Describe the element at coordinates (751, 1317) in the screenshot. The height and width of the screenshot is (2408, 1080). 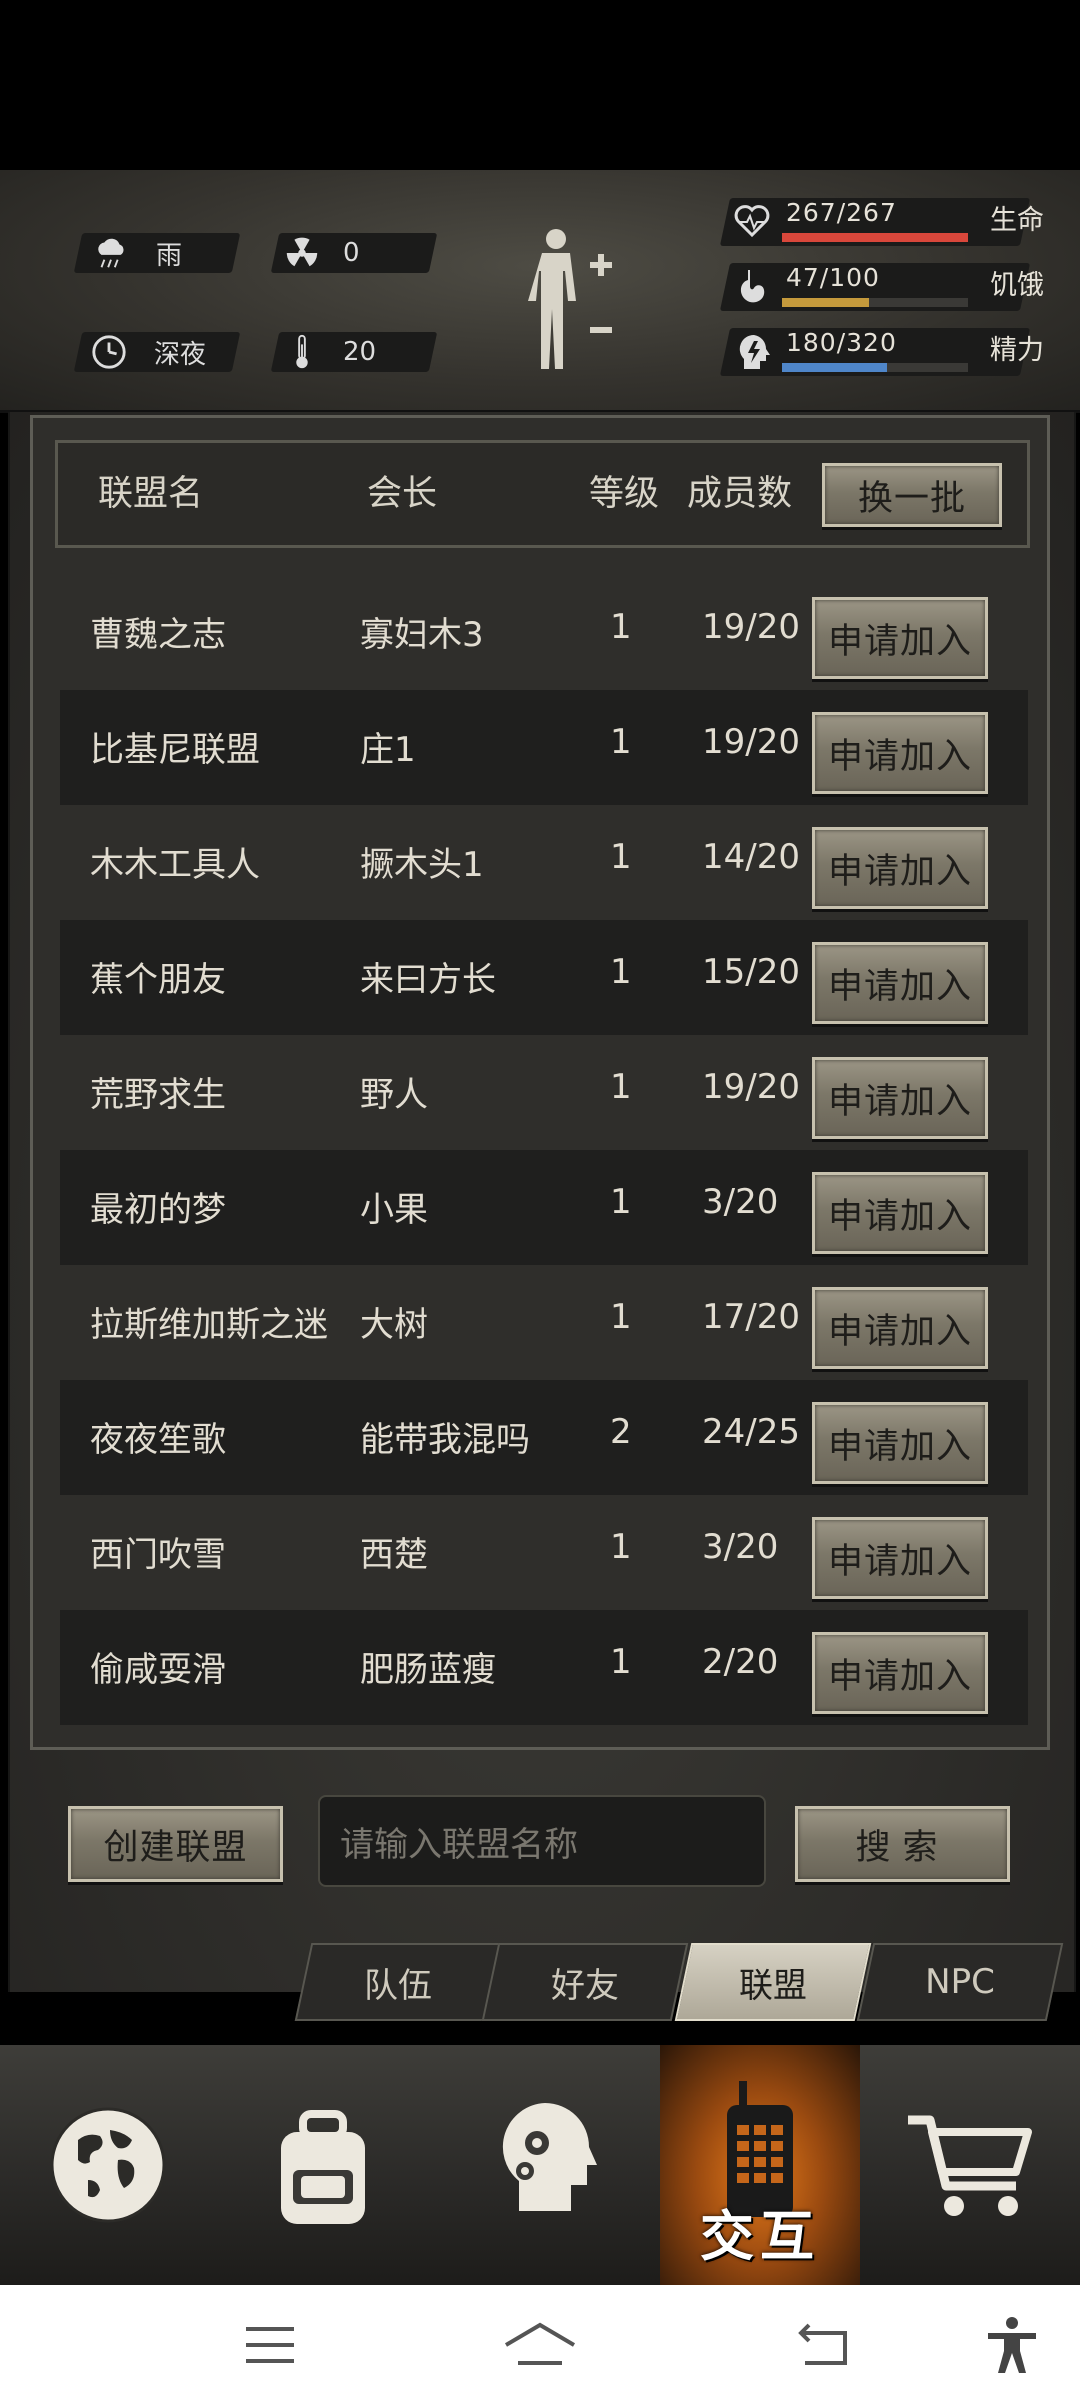
I see `member-count: 17/20` at that location.